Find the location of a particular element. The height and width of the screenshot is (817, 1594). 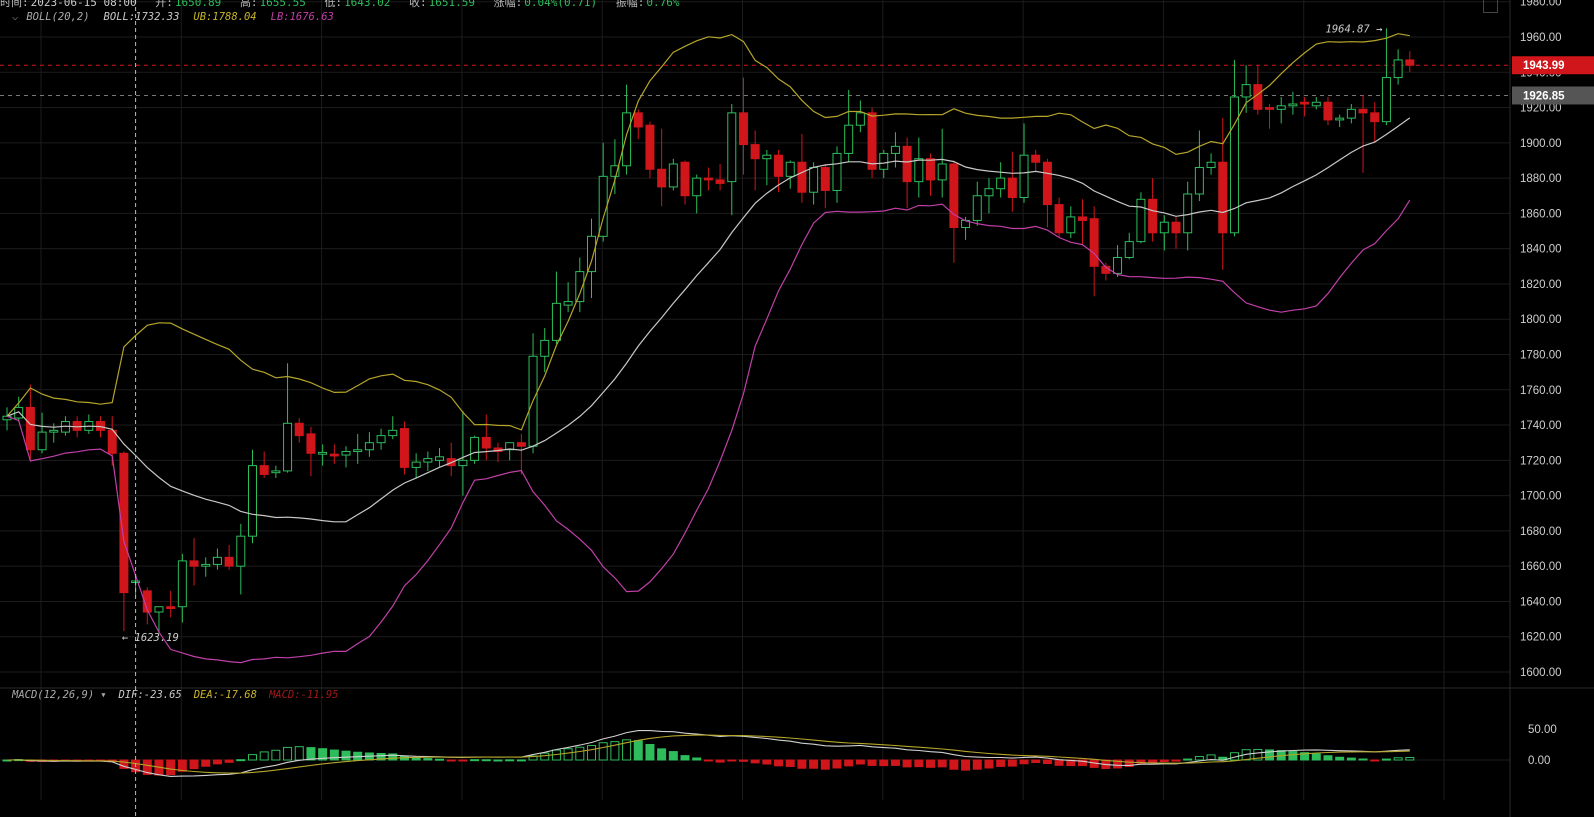

price-tick-label: 1600.00 is located at coordinates (1541, 673).